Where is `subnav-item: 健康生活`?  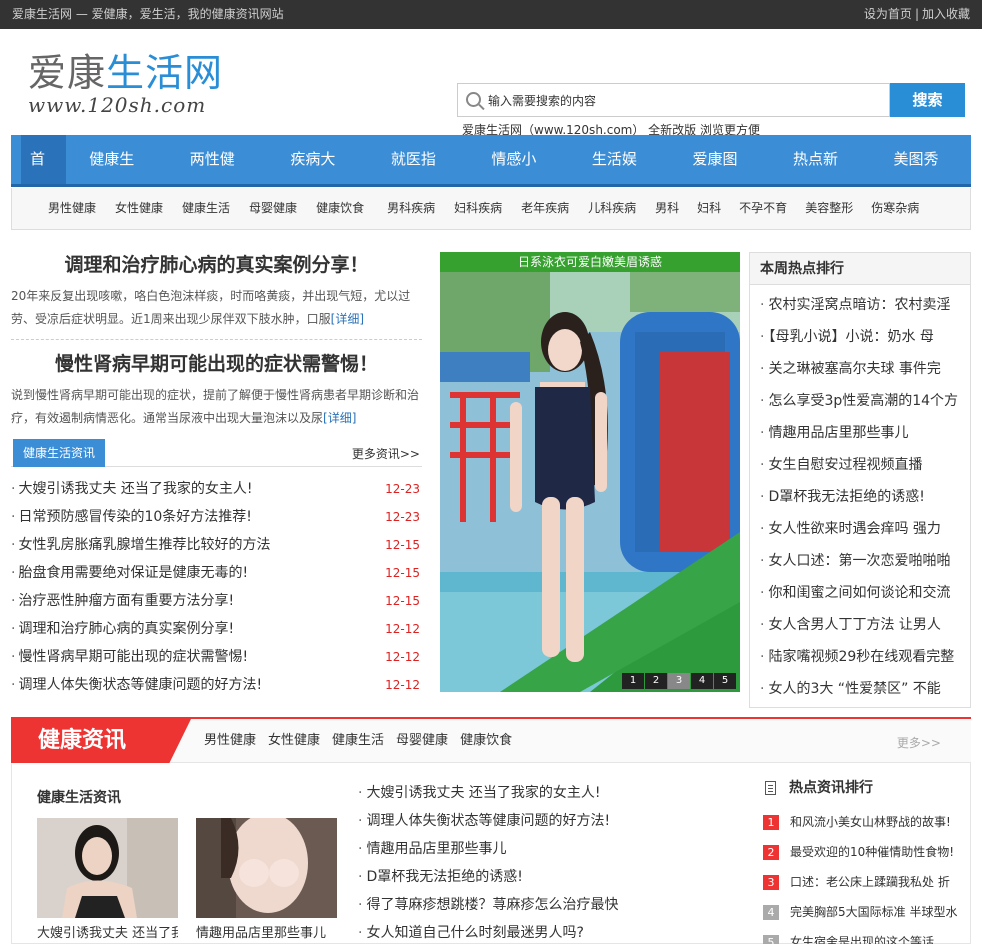
subnav-item: 健康生活 is located at coordinates (206, 208).